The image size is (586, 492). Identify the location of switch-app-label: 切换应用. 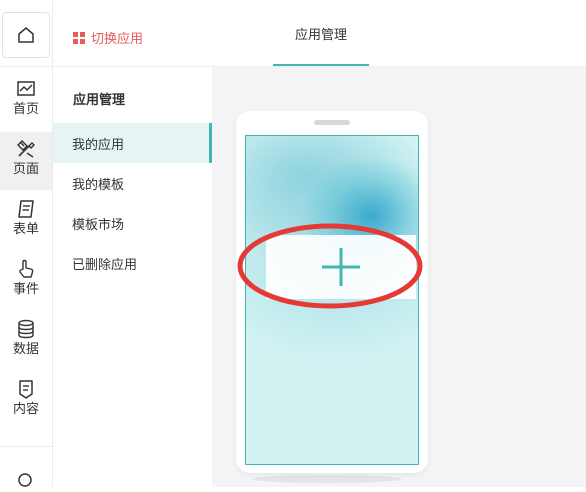
(117, 39).